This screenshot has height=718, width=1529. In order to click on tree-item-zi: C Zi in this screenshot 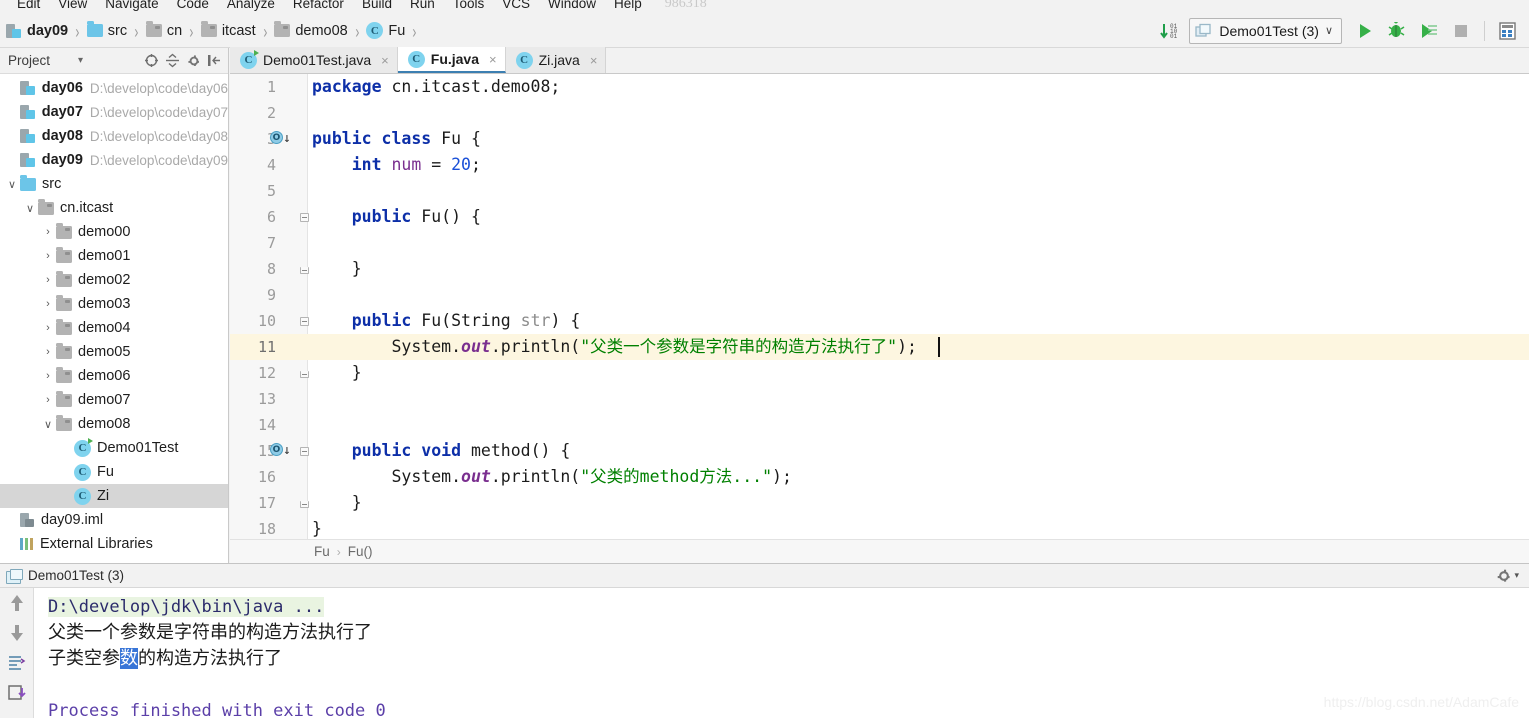, I will do `click(114, 496)`.